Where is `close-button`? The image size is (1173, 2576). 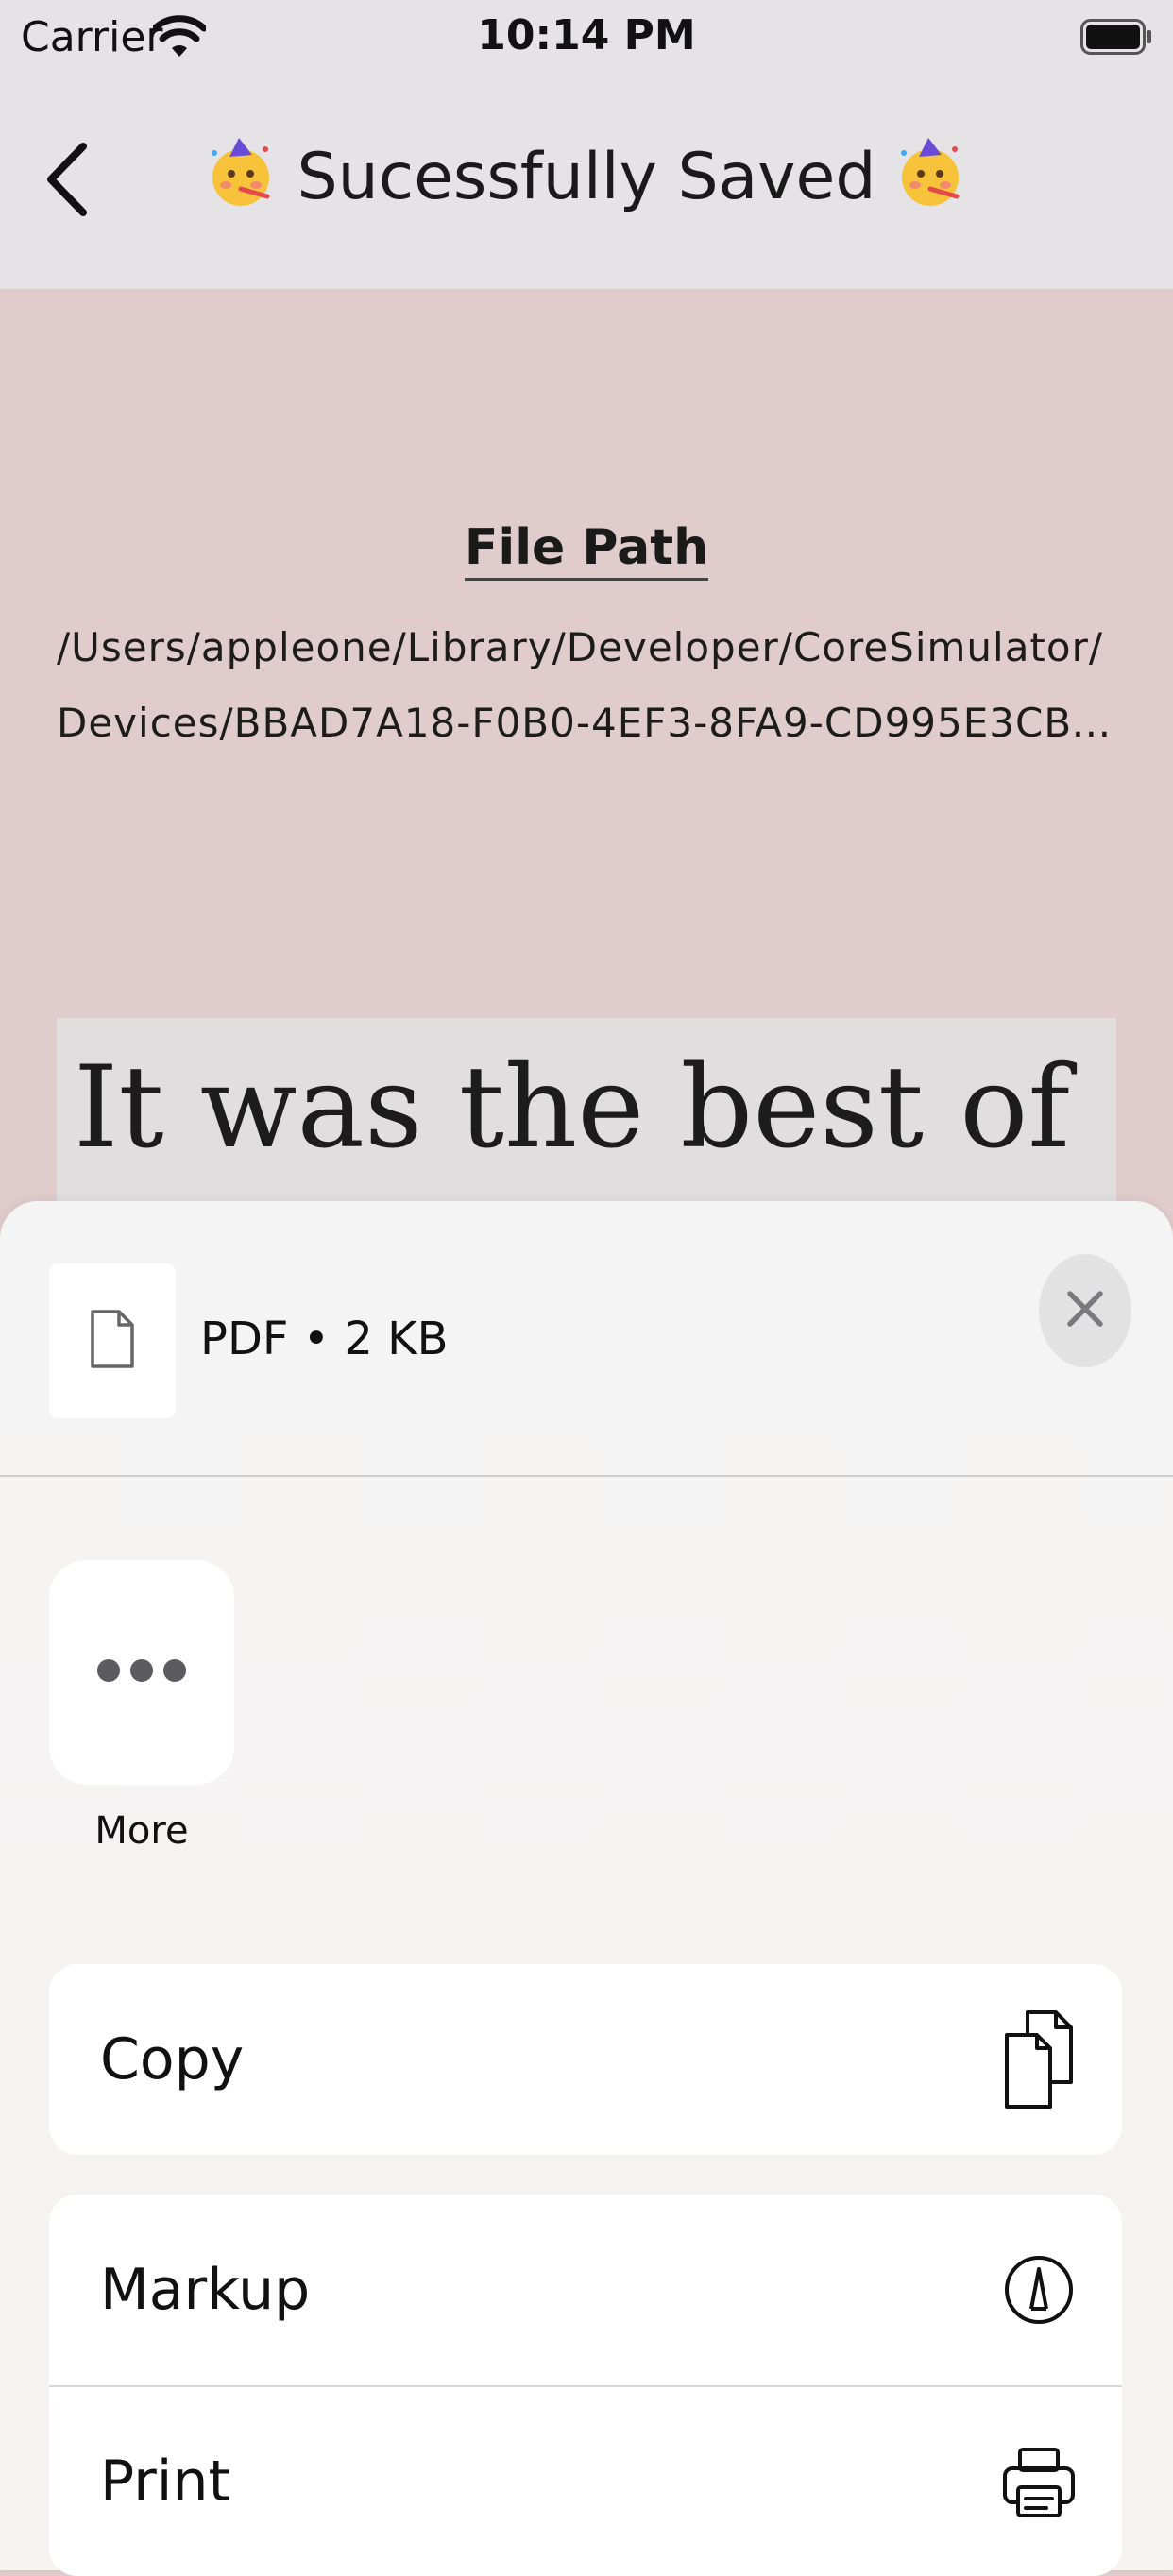 close-button is located at coordinates (1085, 1310).